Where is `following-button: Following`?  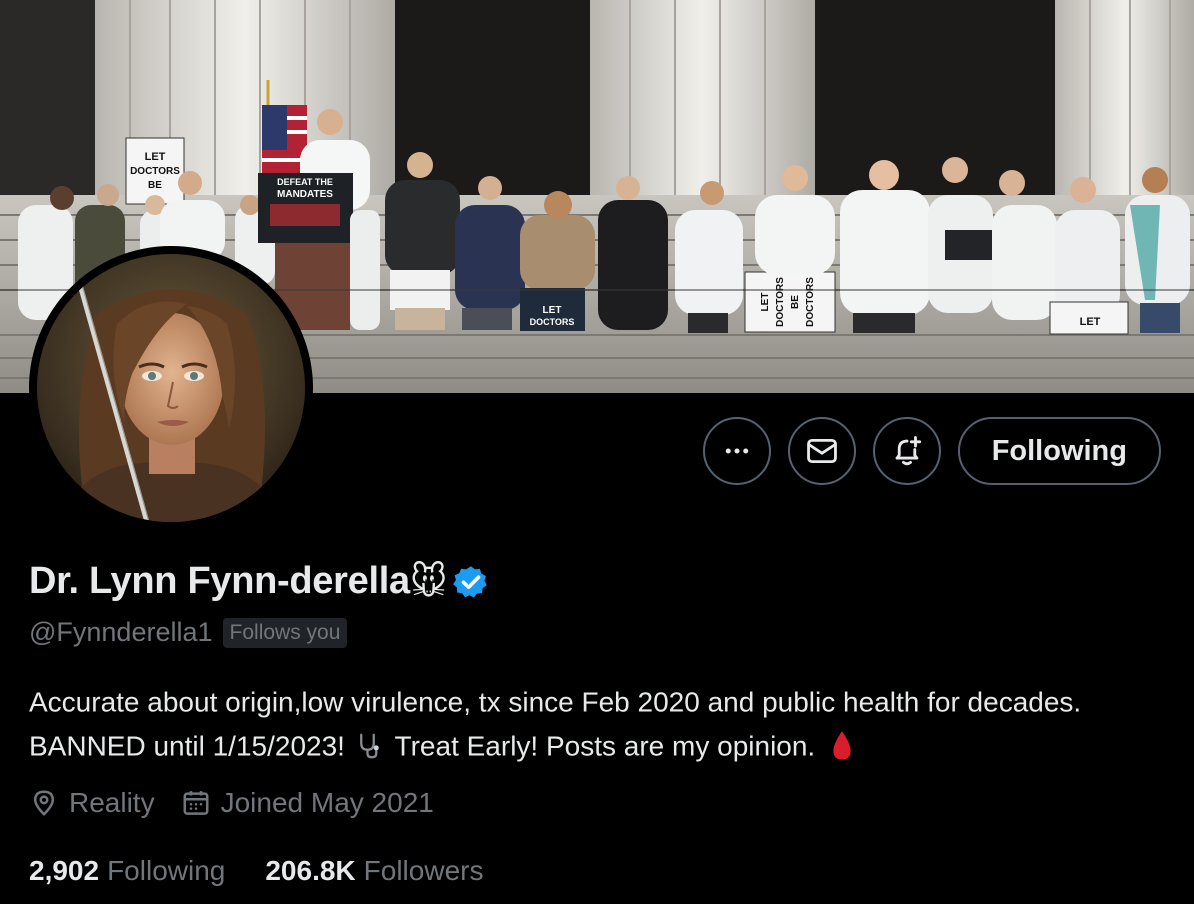 following-button: Following is located at coordinates (1059, 451).